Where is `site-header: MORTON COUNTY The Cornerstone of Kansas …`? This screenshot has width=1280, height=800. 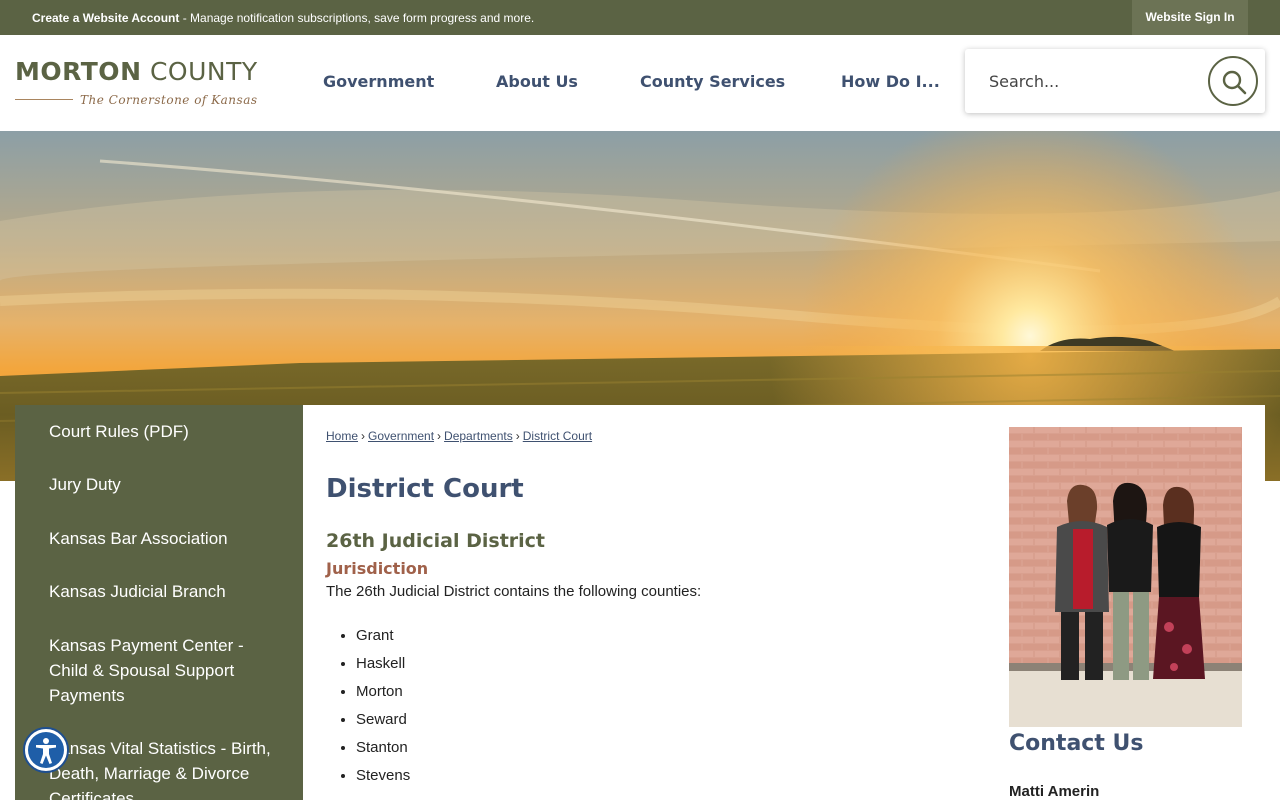 site-header: MORTON COUNTY The Cornerstone of Kansas … is located at coordinates (640, 83).